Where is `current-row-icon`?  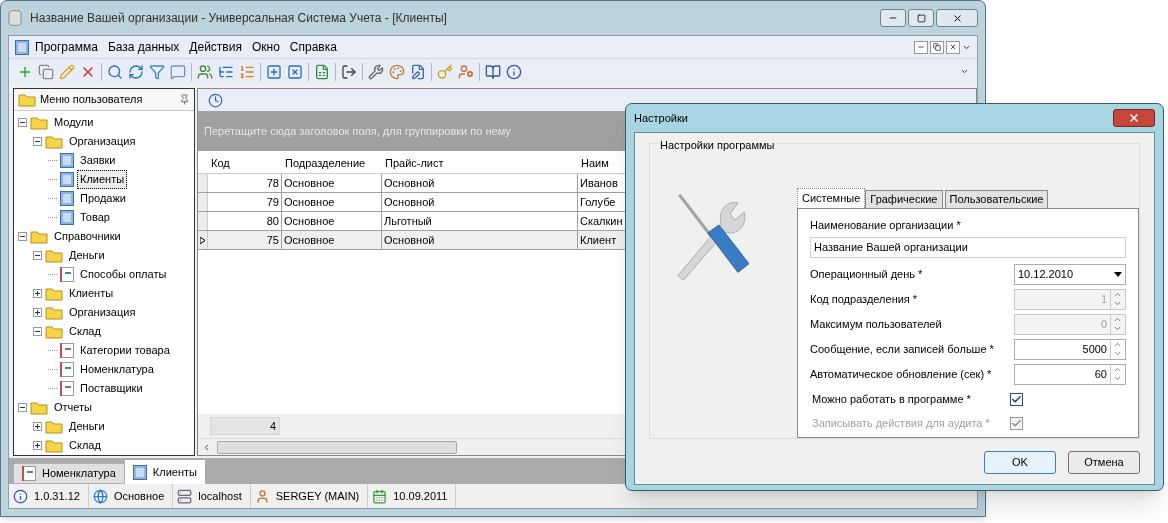
current-row-icon is located at coordinates (202, 240).